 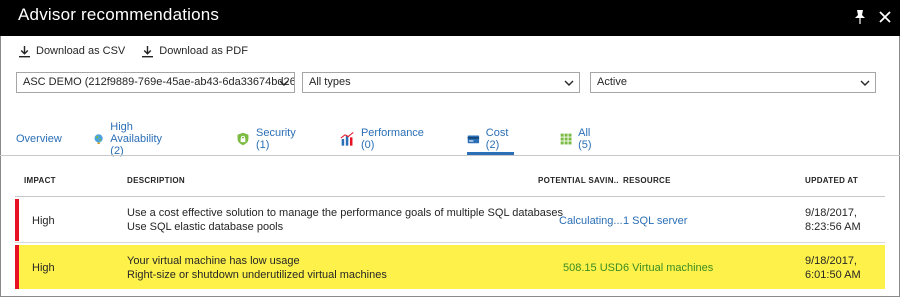 I want to click on tab-high-availability: High Availability (2), so click(x=131, y=139).